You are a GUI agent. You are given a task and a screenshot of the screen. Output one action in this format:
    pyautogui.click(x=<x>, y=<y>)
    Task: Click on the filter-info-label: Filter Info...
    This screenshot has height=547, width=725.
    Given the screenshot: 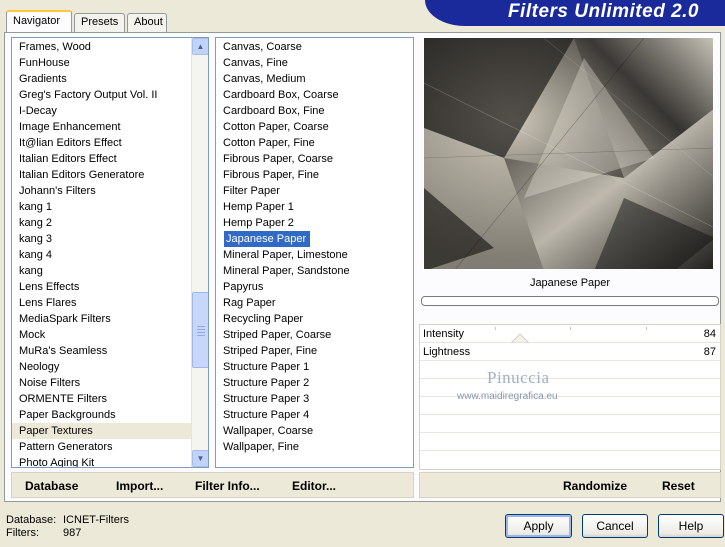 What is the action you would take?
    pyautogui.click(x=227, y=486)
    